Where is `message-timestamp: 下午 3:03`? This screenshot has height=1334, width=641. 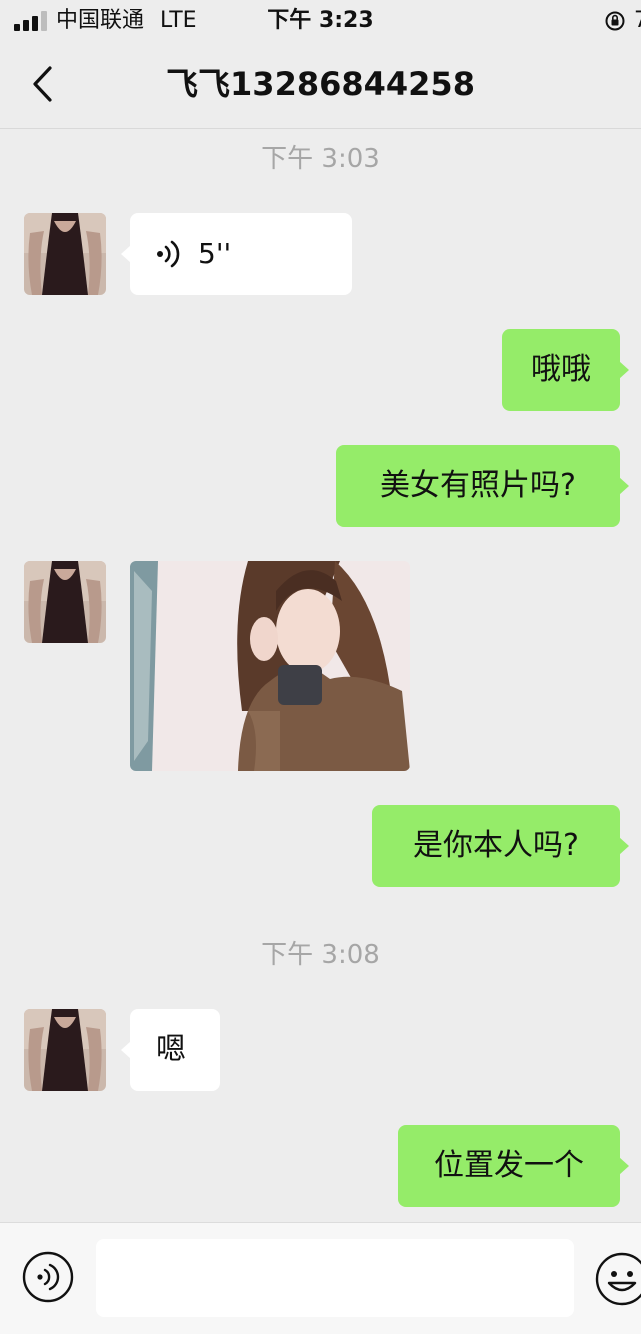 message-timestamp: 下午 3:03 is located at coordinates (320, 159).